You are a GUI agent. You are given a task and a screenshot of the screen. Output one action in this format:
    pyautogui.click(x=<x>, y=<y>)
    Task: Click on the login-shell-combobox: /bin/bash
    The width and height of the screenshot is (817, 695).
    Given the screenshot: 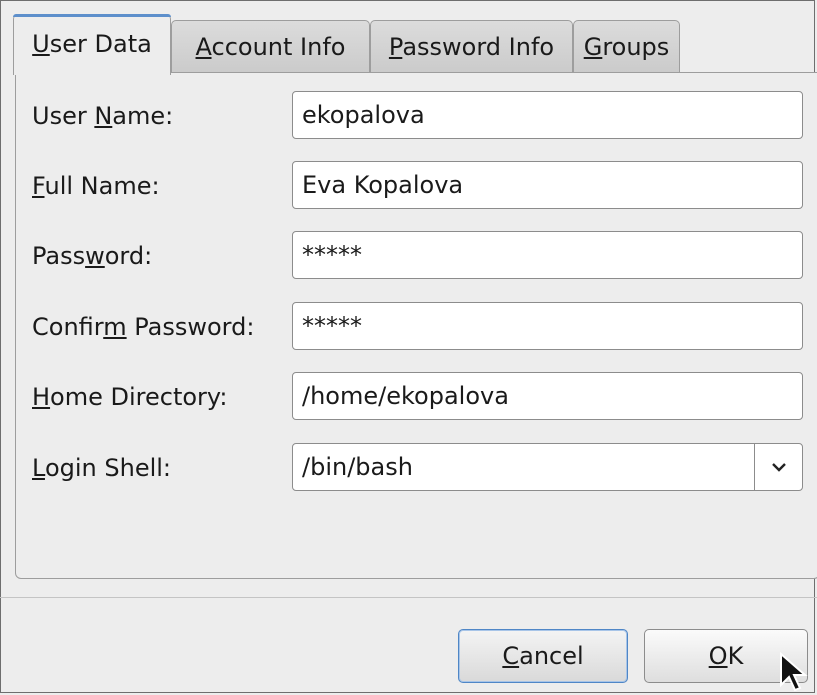 What is the action you would take?
    pyautogui.click(x=547, y=467)
    